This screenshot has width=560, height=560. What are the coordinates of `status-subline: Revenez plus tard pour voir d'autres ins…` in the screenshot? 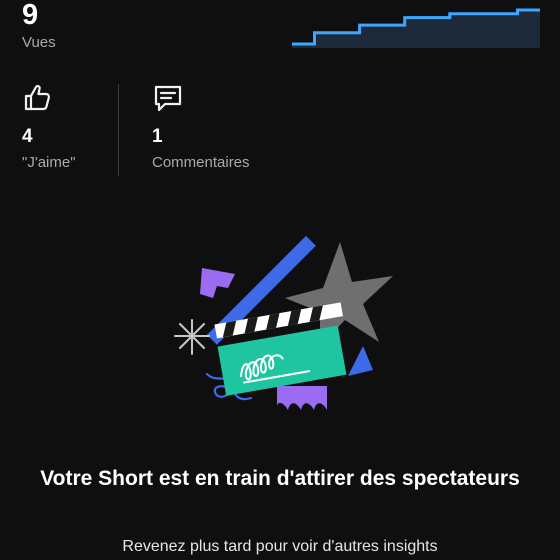 It's located at (280, 546).